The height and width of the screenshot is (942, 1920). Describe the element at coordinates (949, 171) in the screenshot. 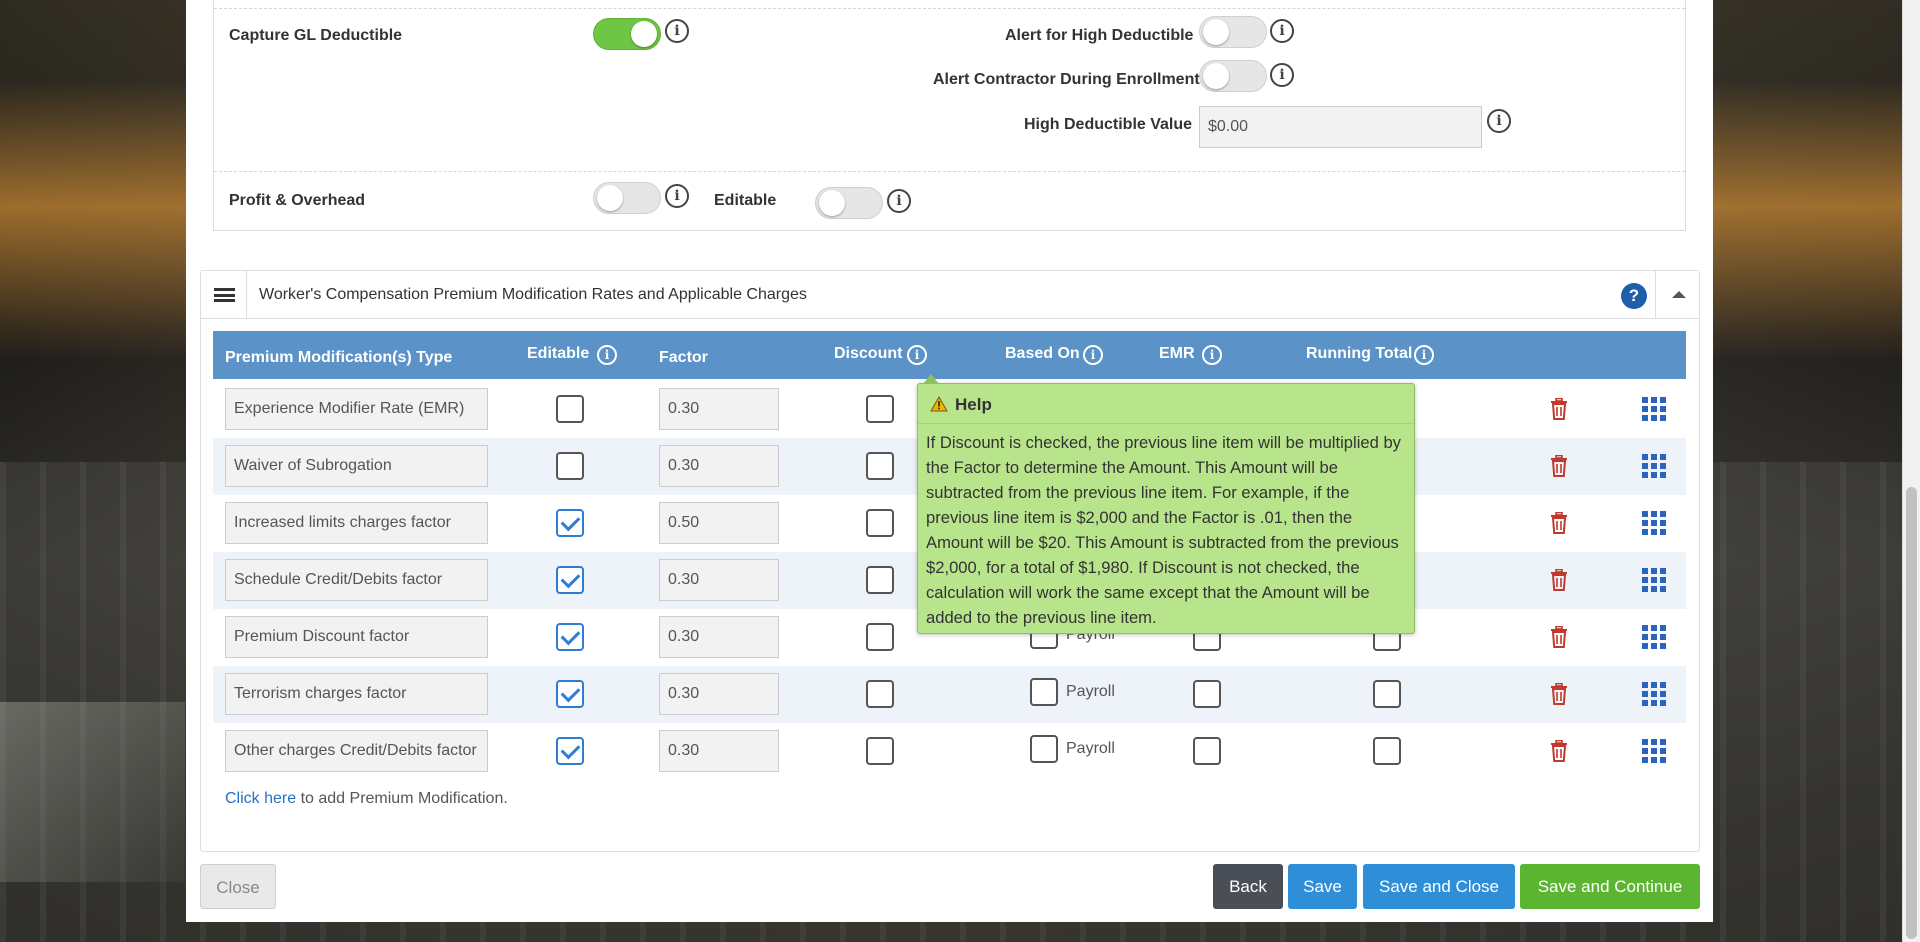

I see `divider` at that location.